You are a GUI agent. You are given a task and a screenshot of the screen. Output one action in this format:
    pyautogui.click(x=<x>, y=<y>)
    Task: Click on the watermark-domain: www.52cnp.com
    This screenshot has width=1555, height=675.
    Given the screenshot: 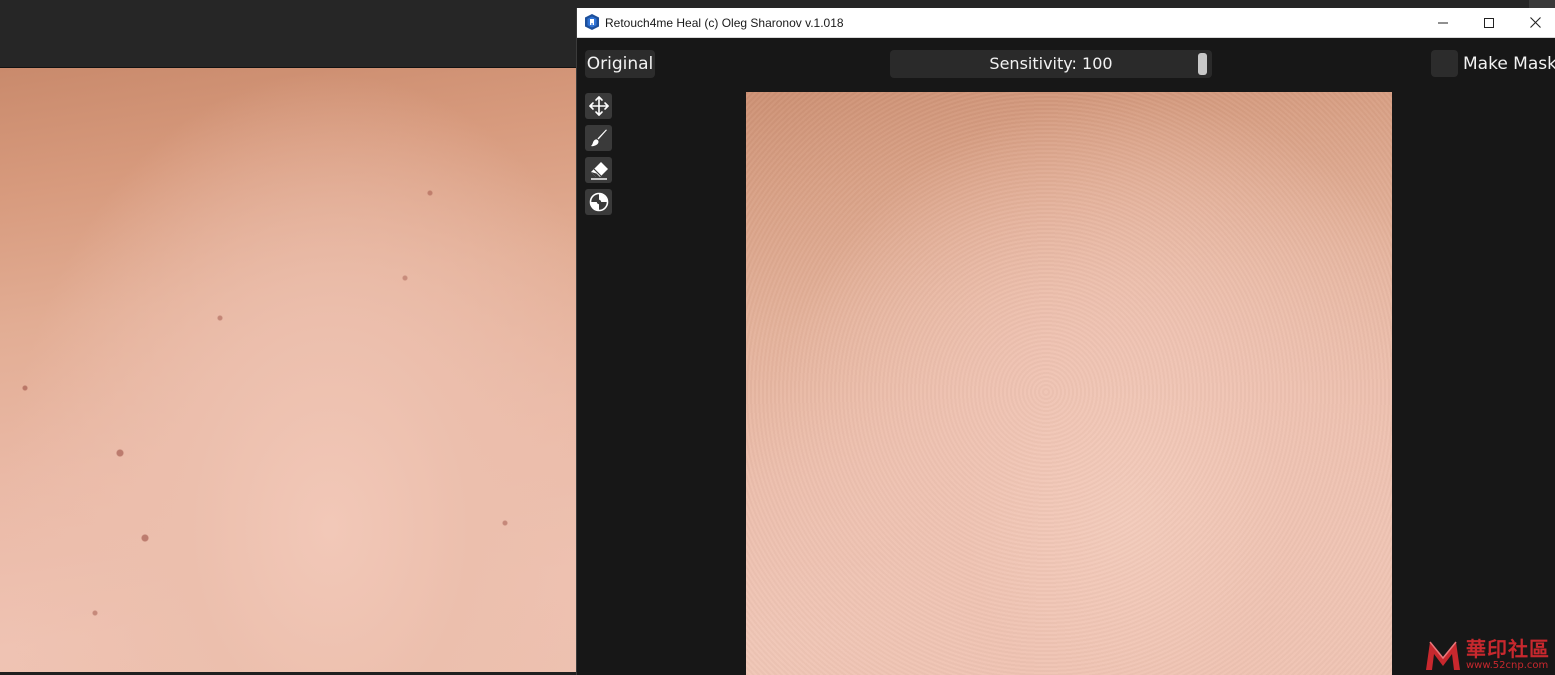 What is the action you would take?
    pyautogui.click(x=1507, y=665)
    